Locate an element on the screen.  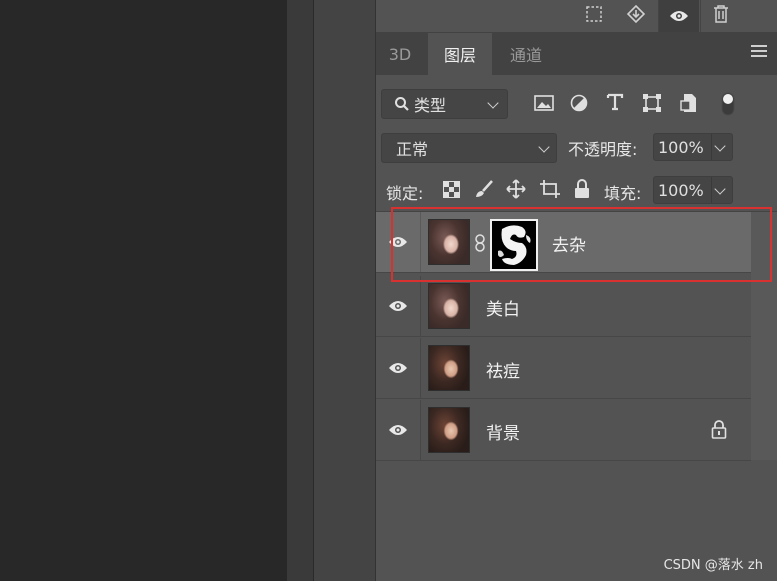
panel-gutter is located at coordinates (300, 290).